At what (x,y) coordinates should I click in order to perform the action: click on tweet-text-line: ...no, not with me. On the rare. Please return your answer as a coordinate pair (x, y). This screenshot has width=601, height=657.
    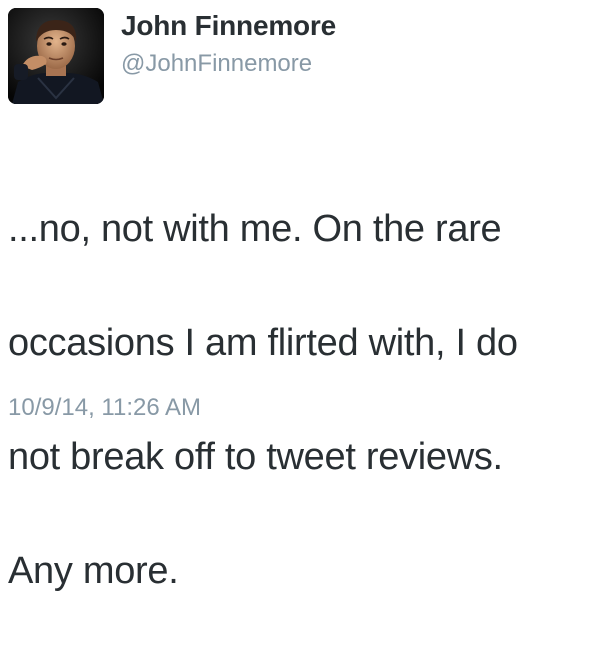
    Looking at the image, I should click on (255, 229).